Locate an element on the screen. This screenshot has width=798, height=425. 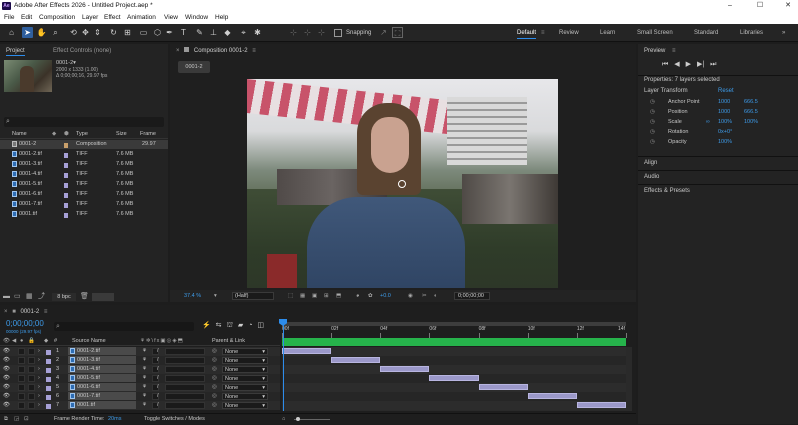
first-frame-icon: ⏮ is located at coordinates (665, 64).